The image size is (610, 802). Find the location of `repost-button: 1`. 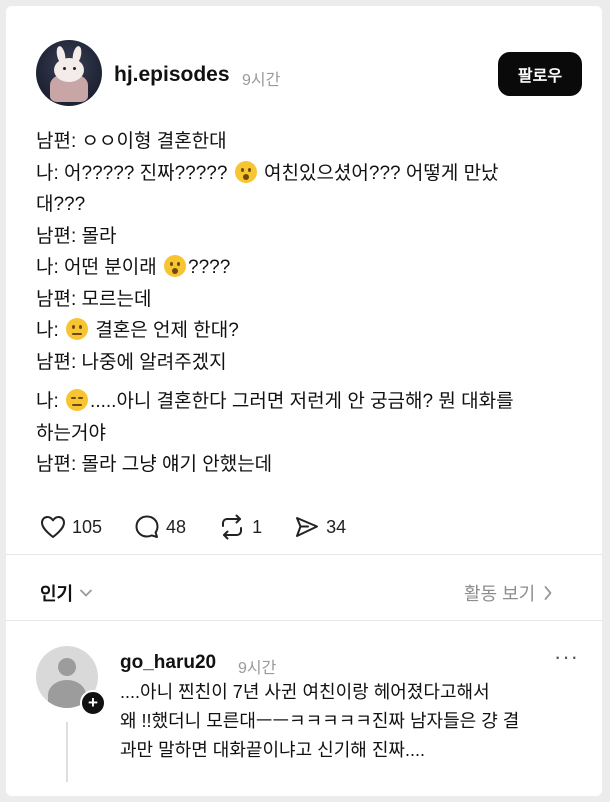

repost-button: 1 is located at coordinates (240, 527).